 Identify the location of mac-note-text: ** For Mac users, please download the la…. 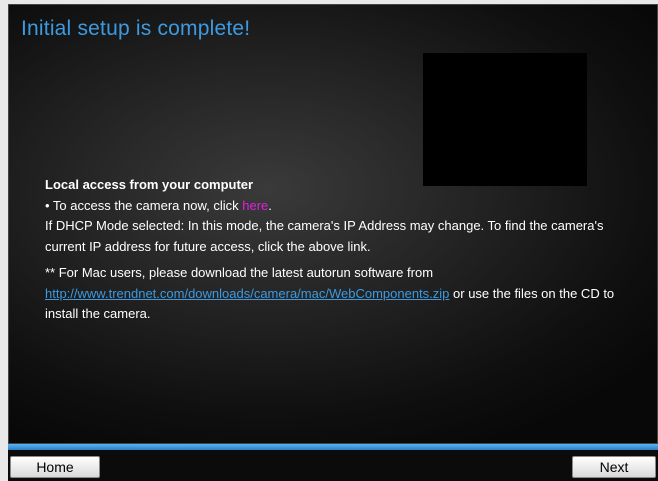
(239, 272).